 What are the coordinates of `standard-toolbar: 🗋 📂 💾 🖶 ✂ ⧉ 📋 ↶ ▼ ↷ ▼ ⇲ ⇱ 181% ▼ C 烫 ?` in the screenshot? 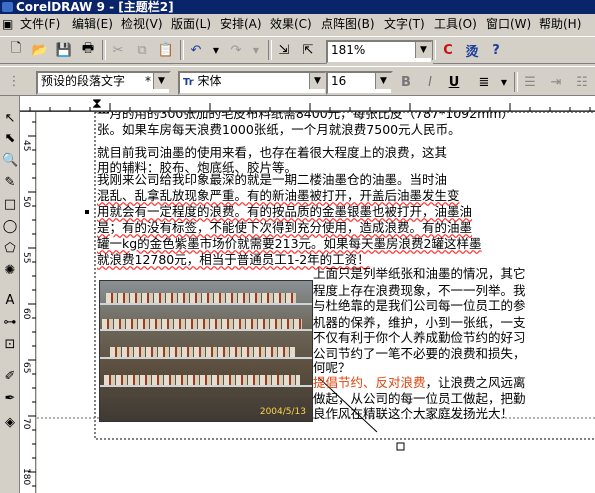 It's located at (297, 50).